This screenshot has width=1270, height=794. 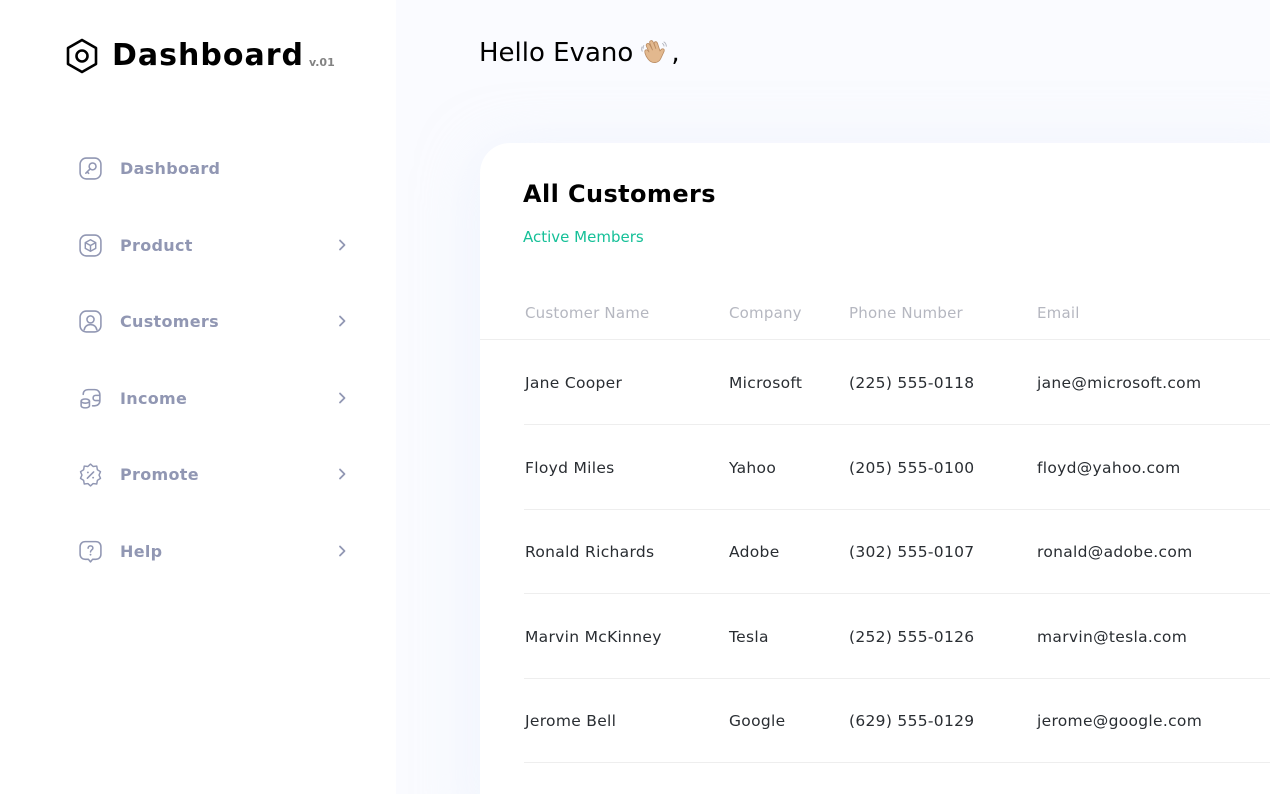 I want to click on sidebar-item-label: Promote, so click(x=159, y=474).